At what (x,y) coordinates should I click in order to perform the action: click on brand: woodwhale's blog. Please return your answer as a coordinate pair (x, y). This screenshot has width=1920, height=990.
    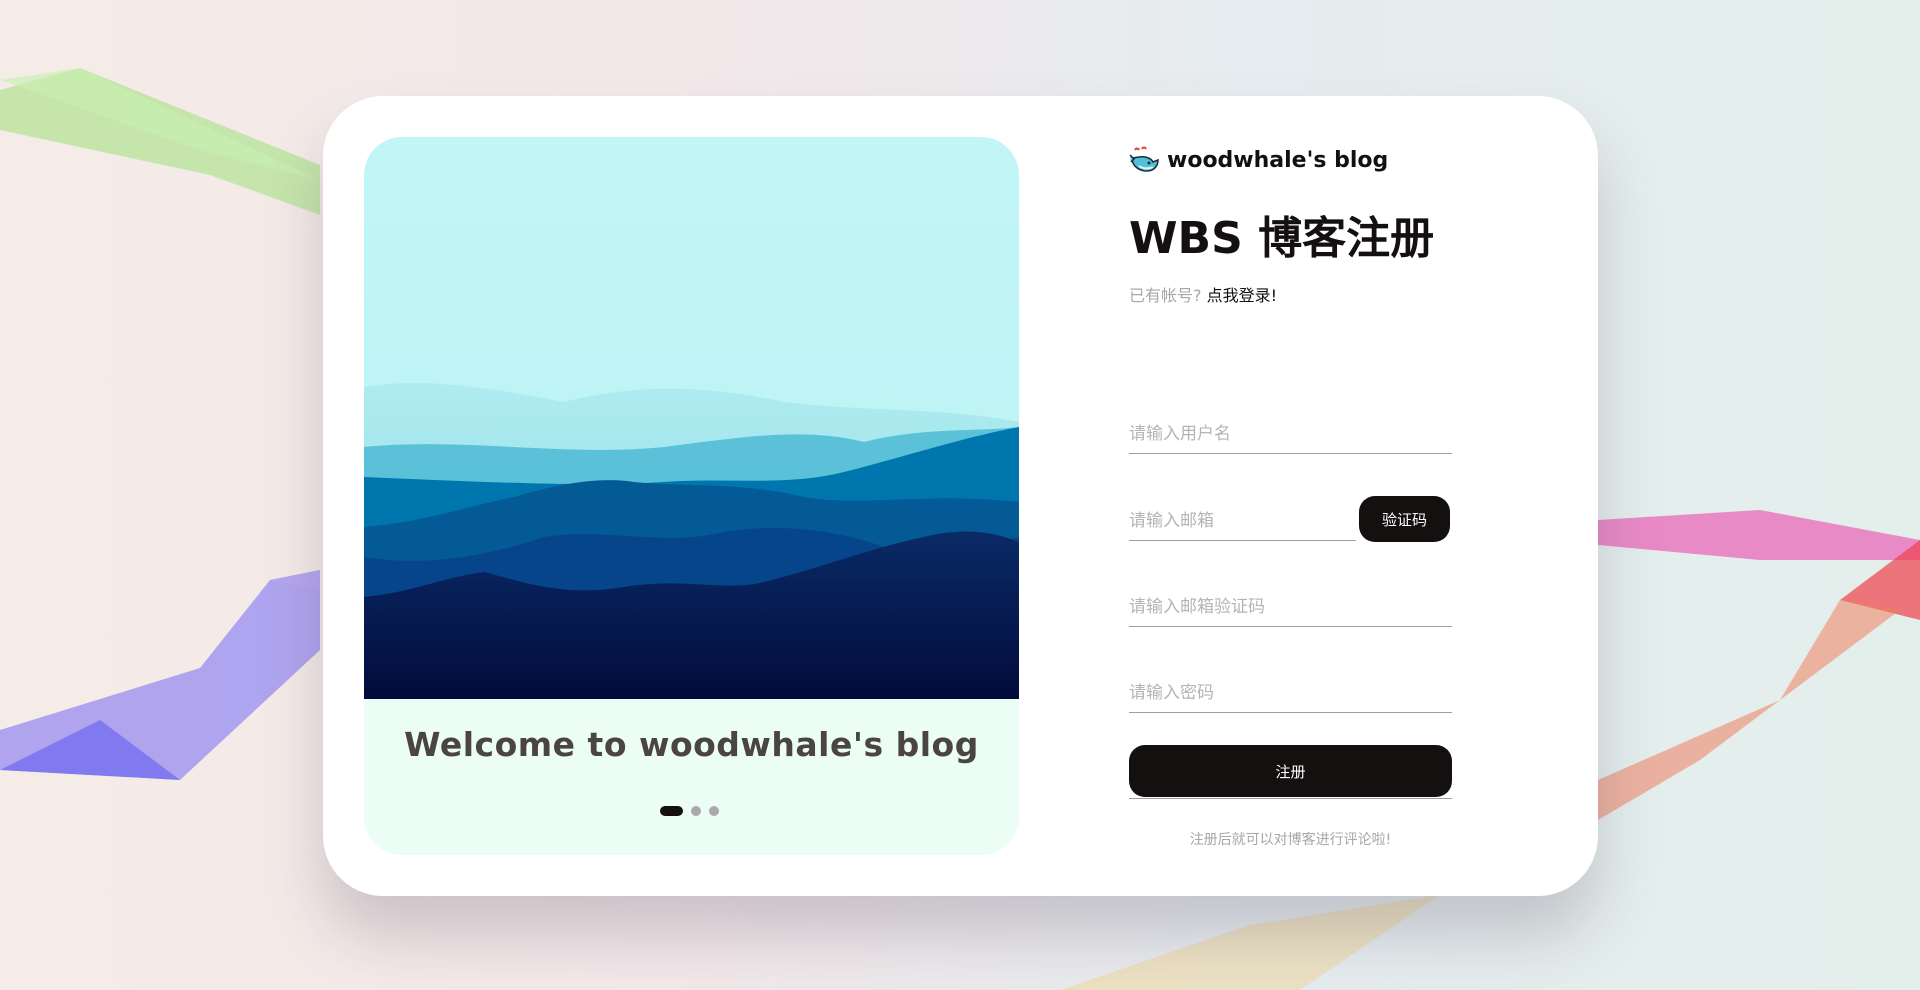
    Looking at the image, I should click on (1258, 160).